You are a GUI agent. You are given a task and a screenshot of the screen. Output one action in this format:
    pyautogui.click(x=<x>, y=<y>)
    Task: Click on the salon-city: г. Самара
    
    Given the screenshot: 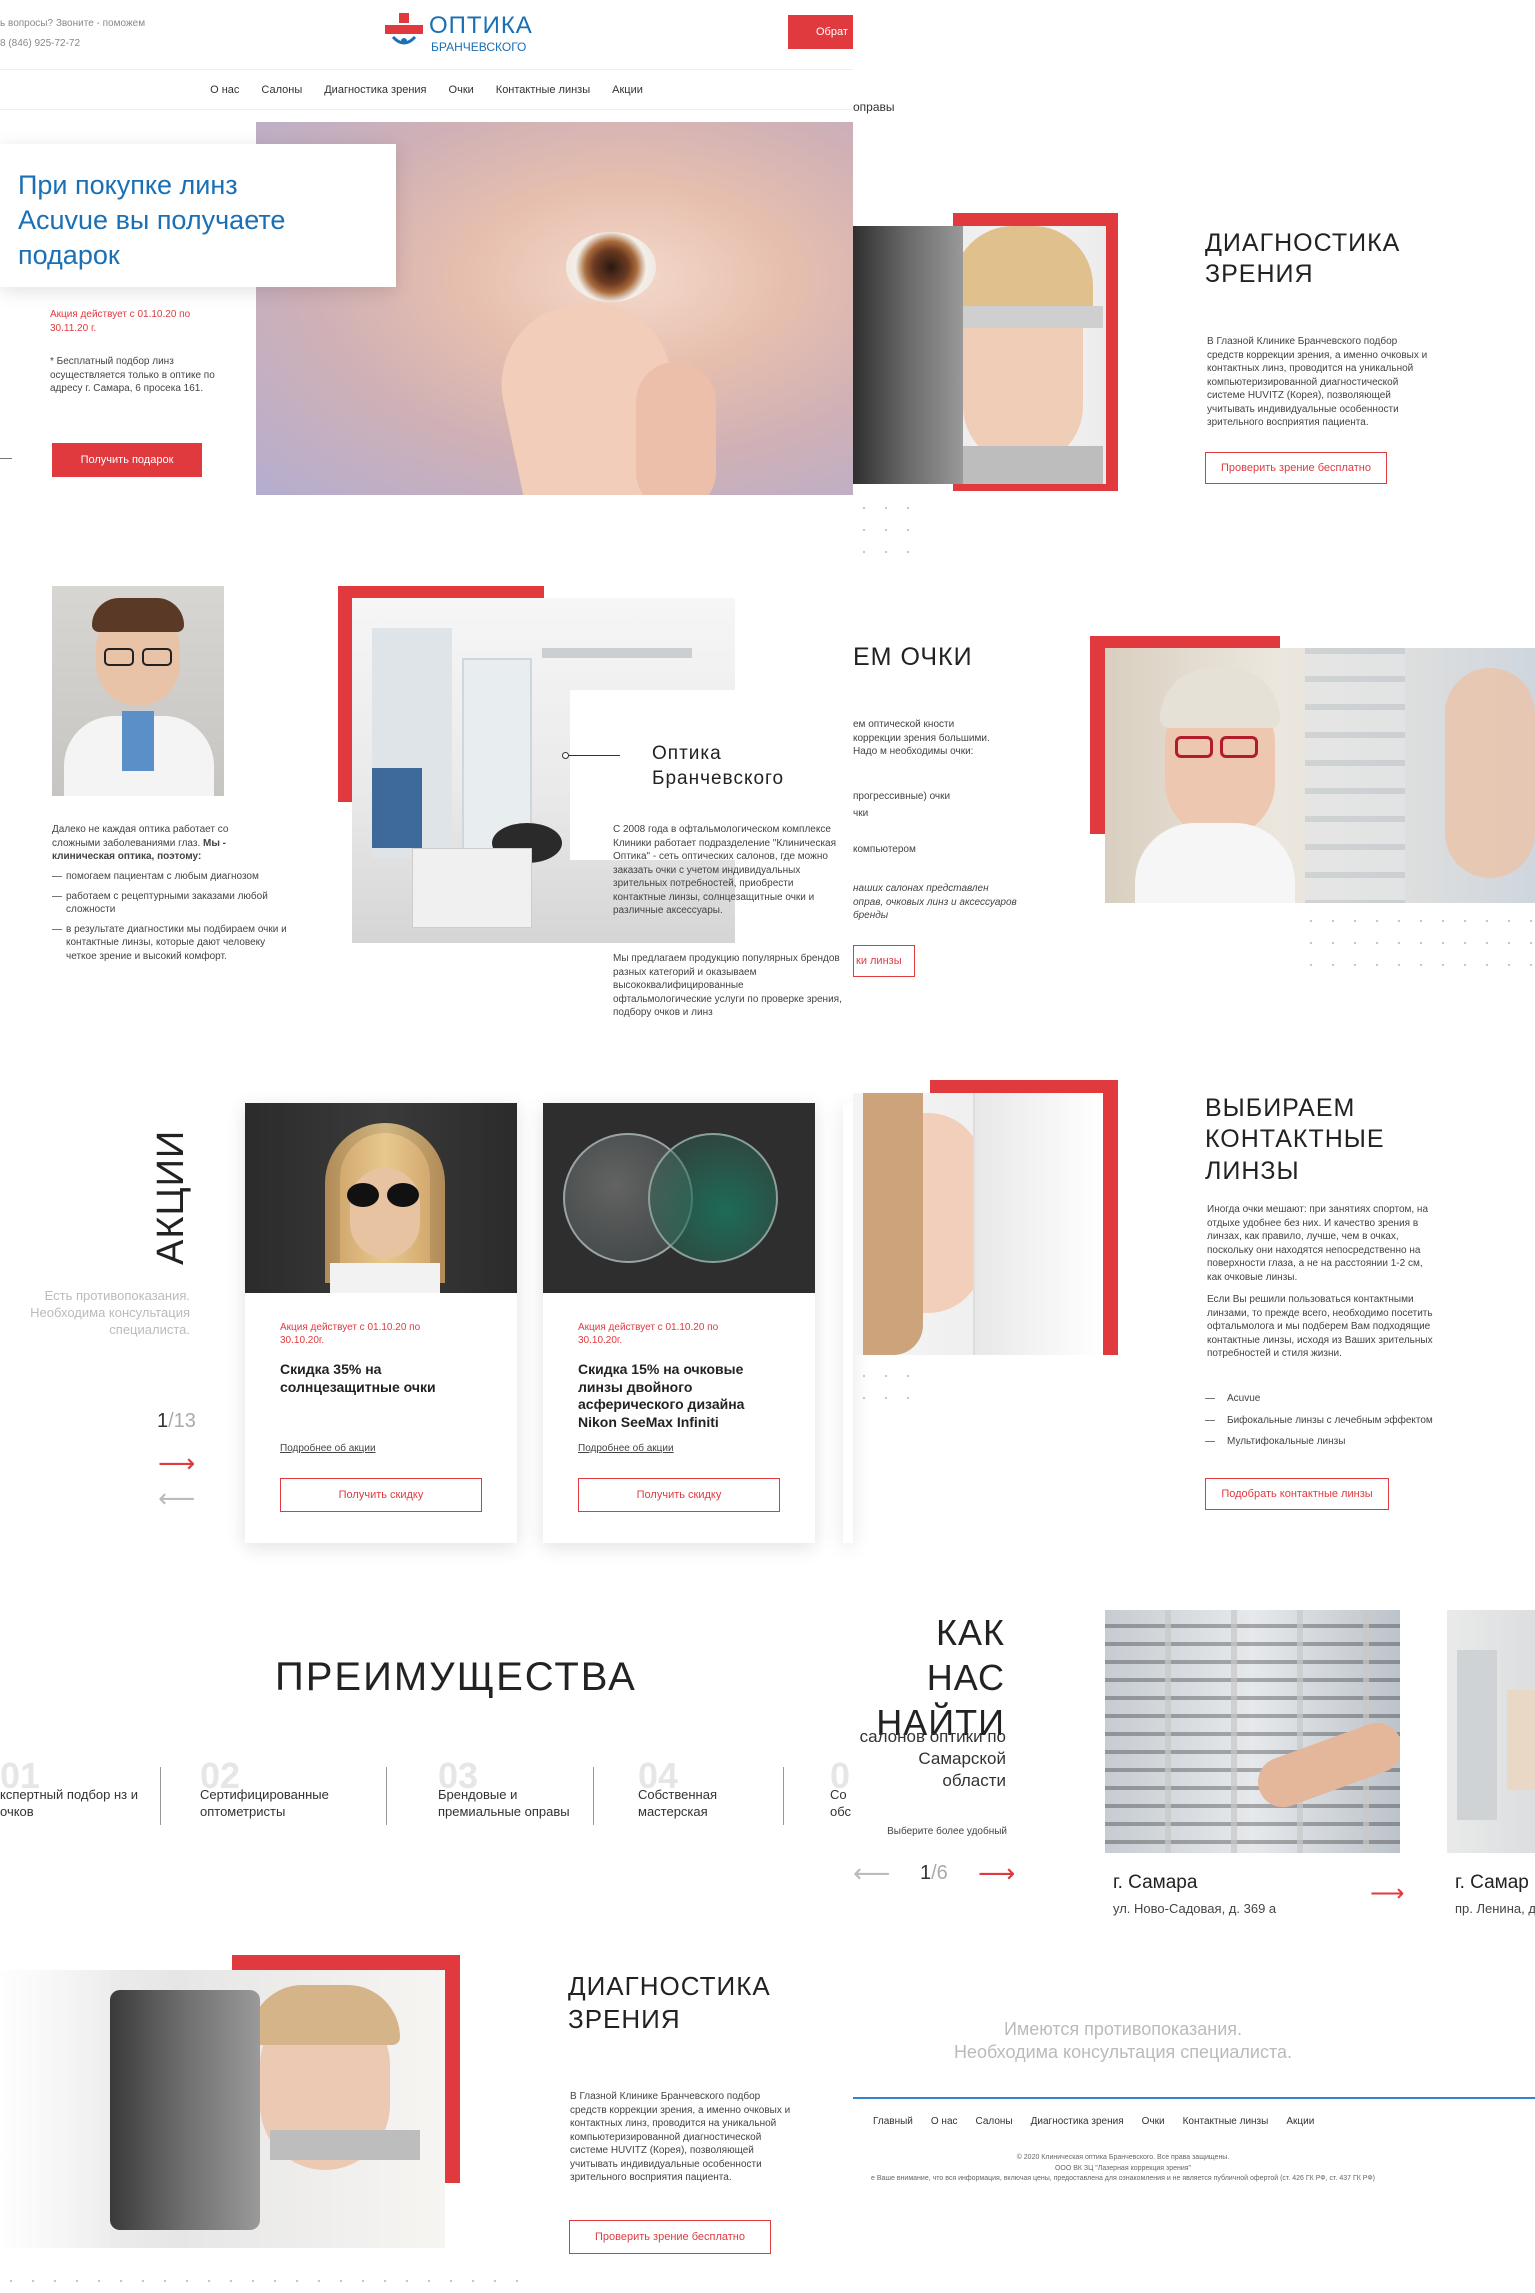 What is the action you would take?
    pyautogui.click(x=1155, y=1882)
    